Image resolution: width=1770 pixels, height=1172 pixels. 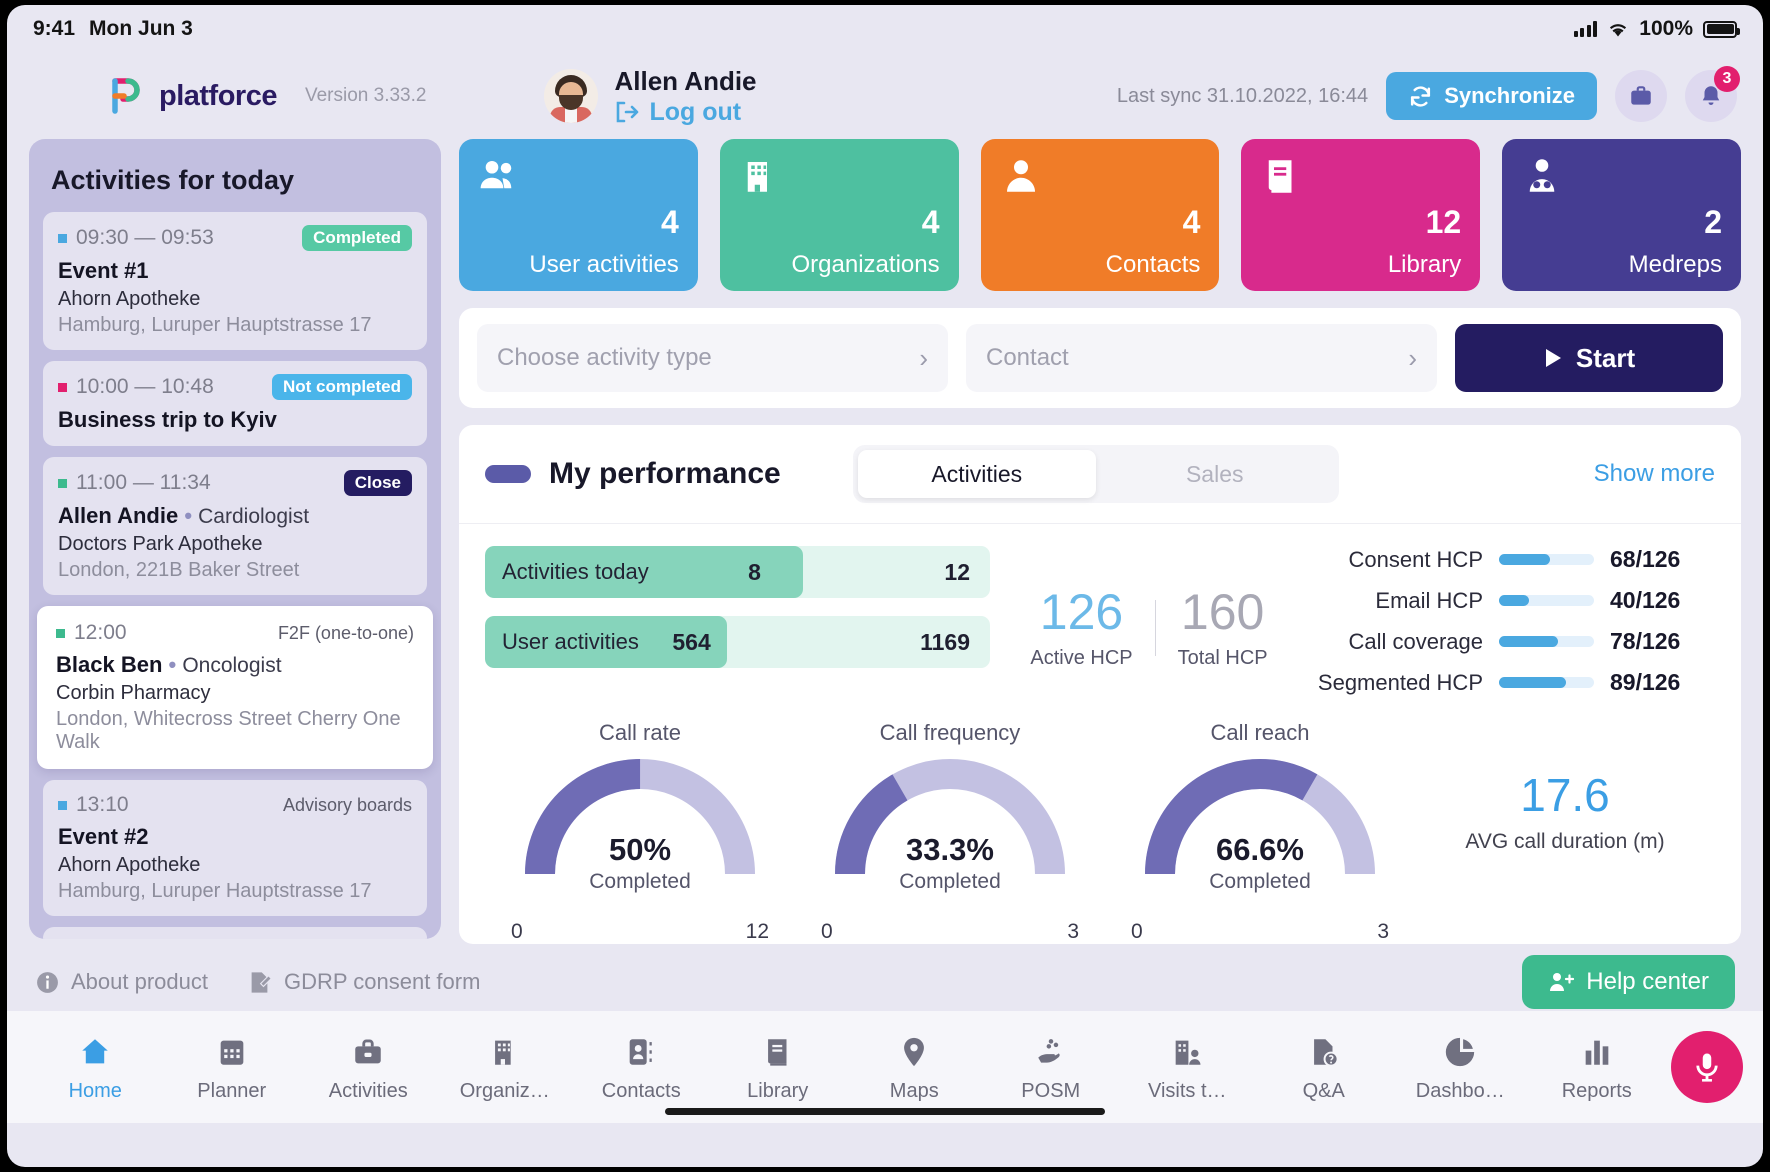 What do you see at coordinates (578, 215) in the screenshot?
I see `stat-tile-user-activities: 4 User activities` at bounding box center [578, 215].